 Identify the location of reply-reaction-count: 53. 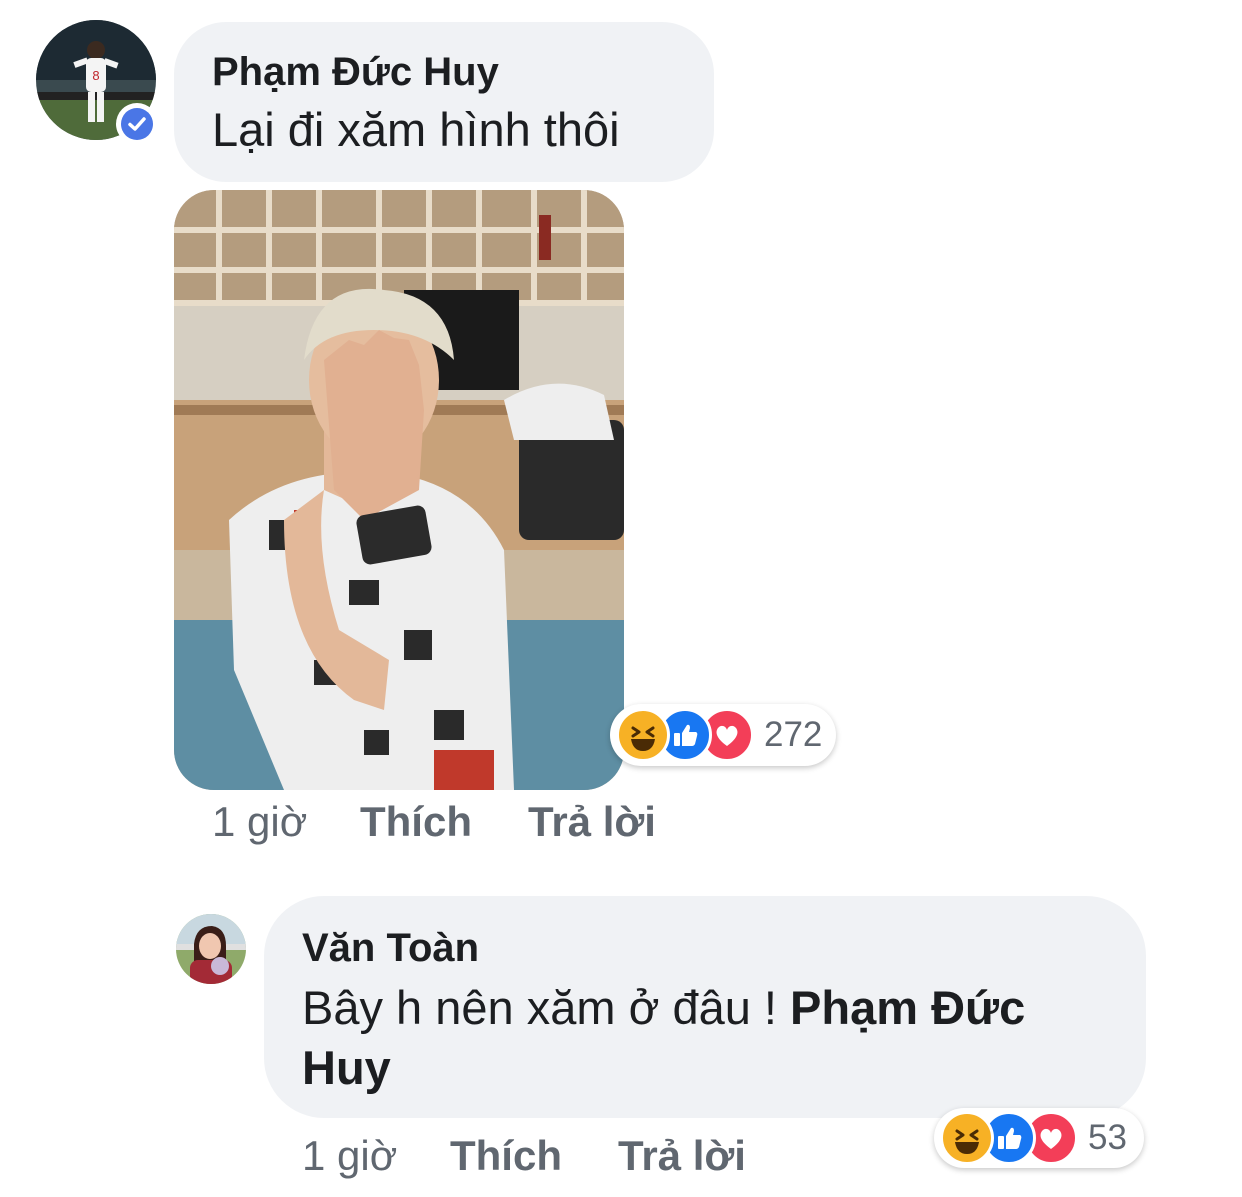
(1107, 1137).